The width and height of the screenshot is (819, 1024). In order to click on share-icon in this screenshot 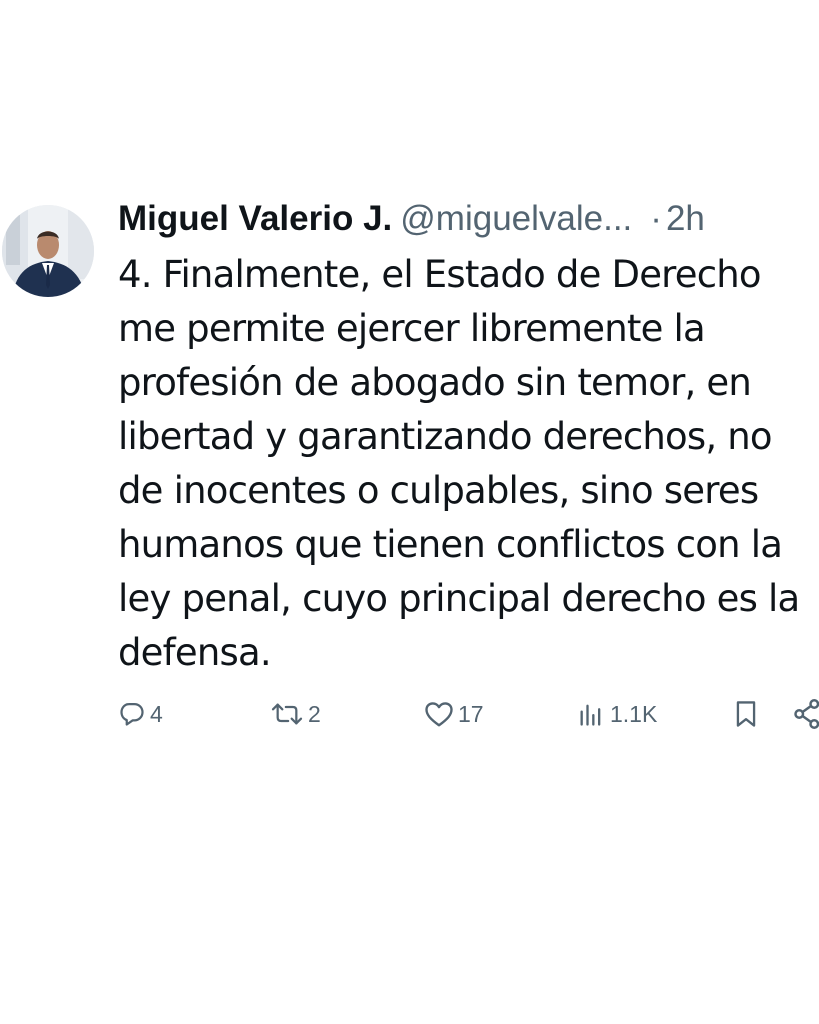, I will do `click(805, 714)`.